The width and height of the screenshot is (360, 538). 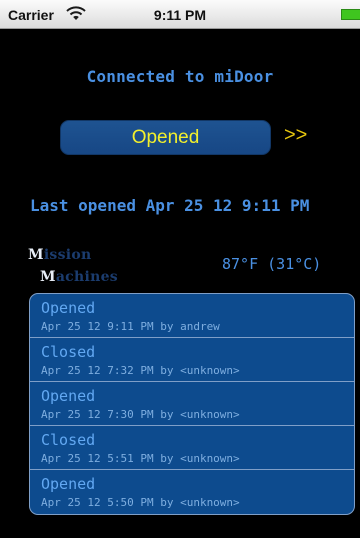 I want to click on log-detail: Apr 25 12 9:11 PM by andrew, so click(x=130, y=326).